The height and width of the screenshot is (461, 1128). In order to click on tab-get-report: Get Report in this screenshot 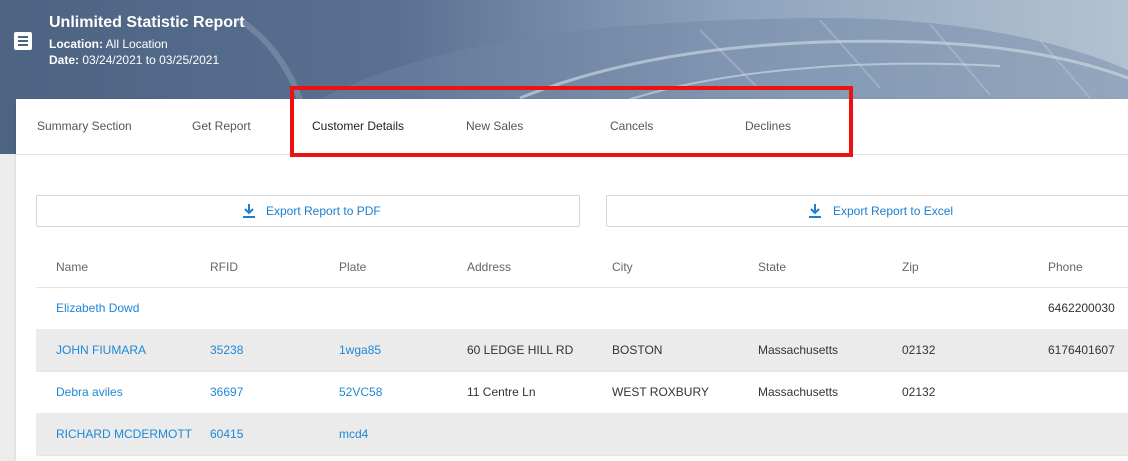, I will do `click(221, 126)`.